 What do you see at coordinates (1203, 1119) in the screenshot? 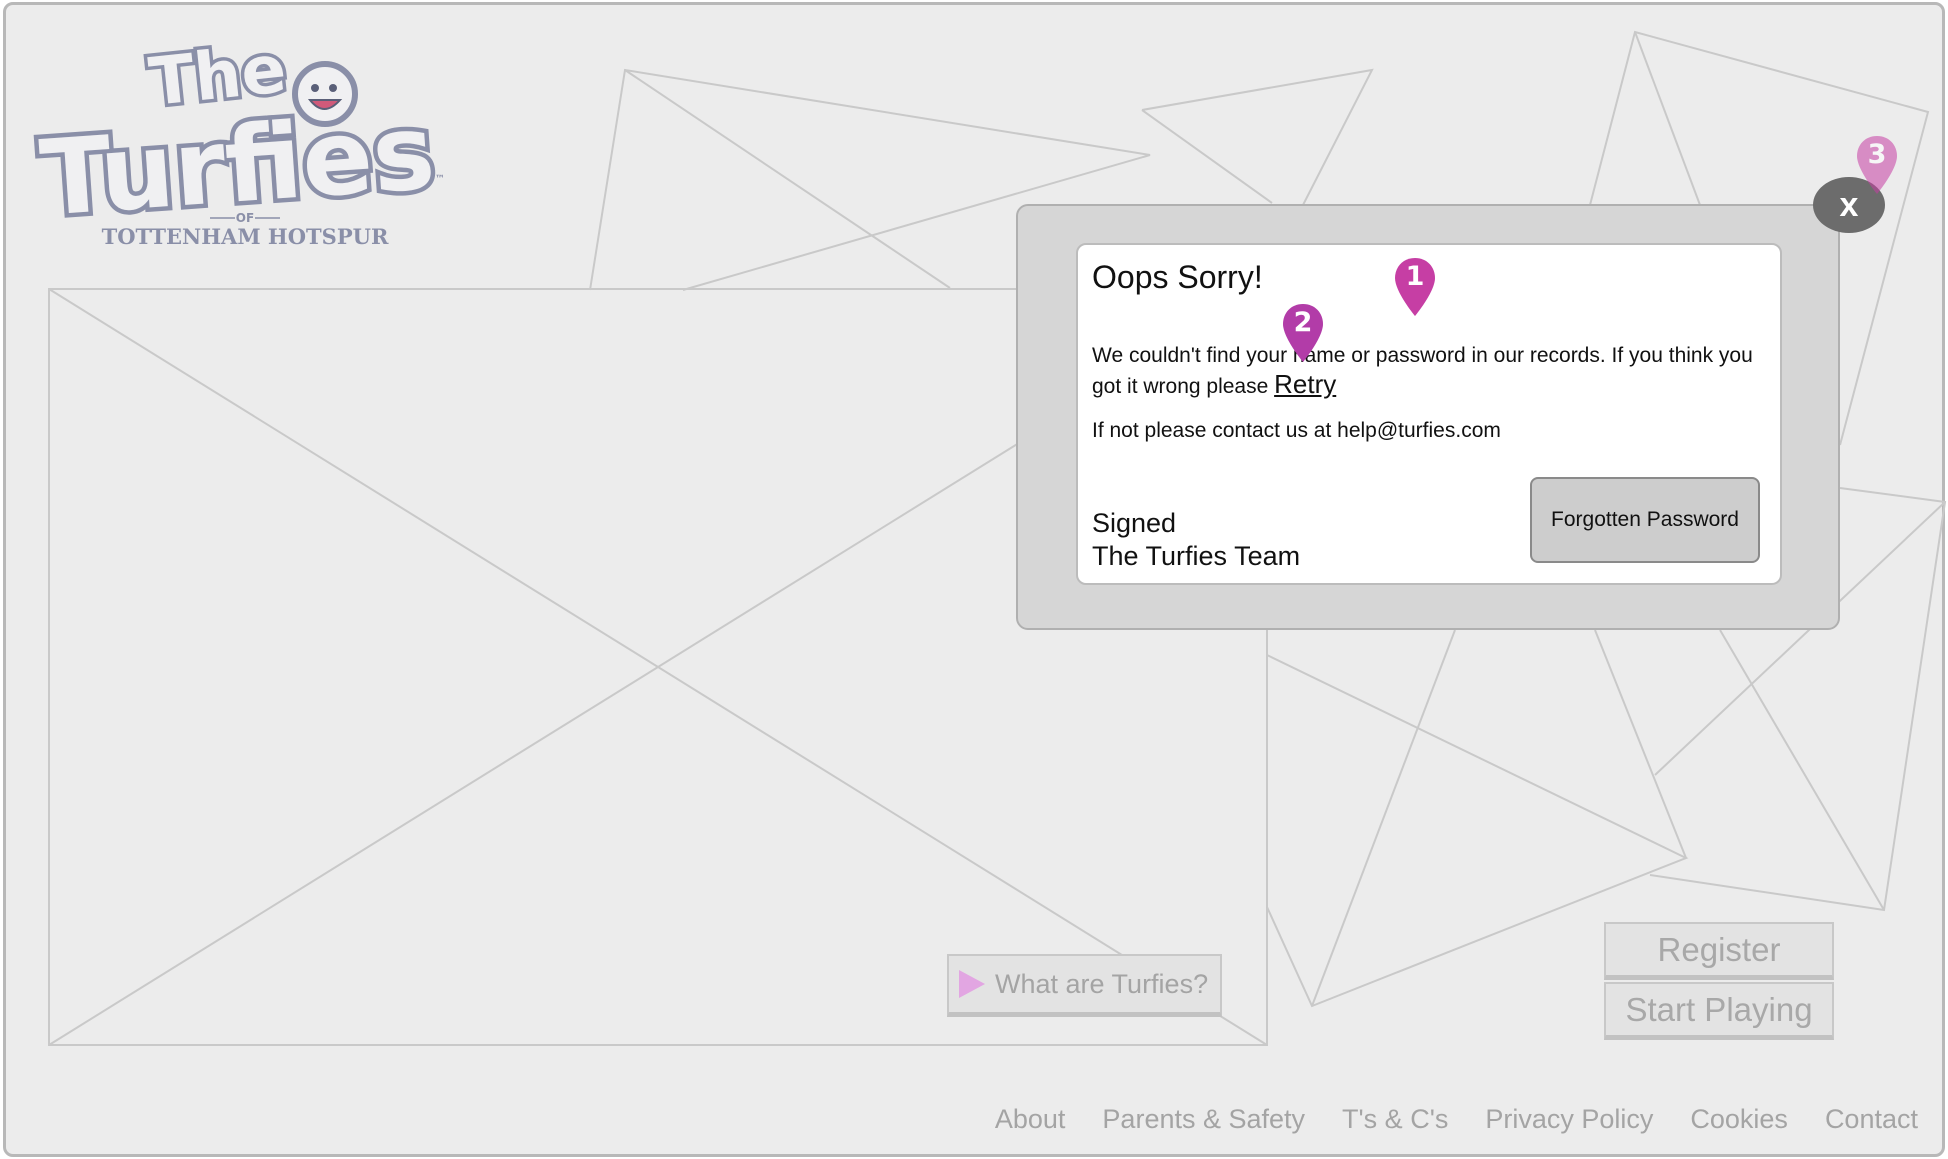
I see `footer-link-parents-safety: Parents & Safety` at bounding box center [1203, 1119].